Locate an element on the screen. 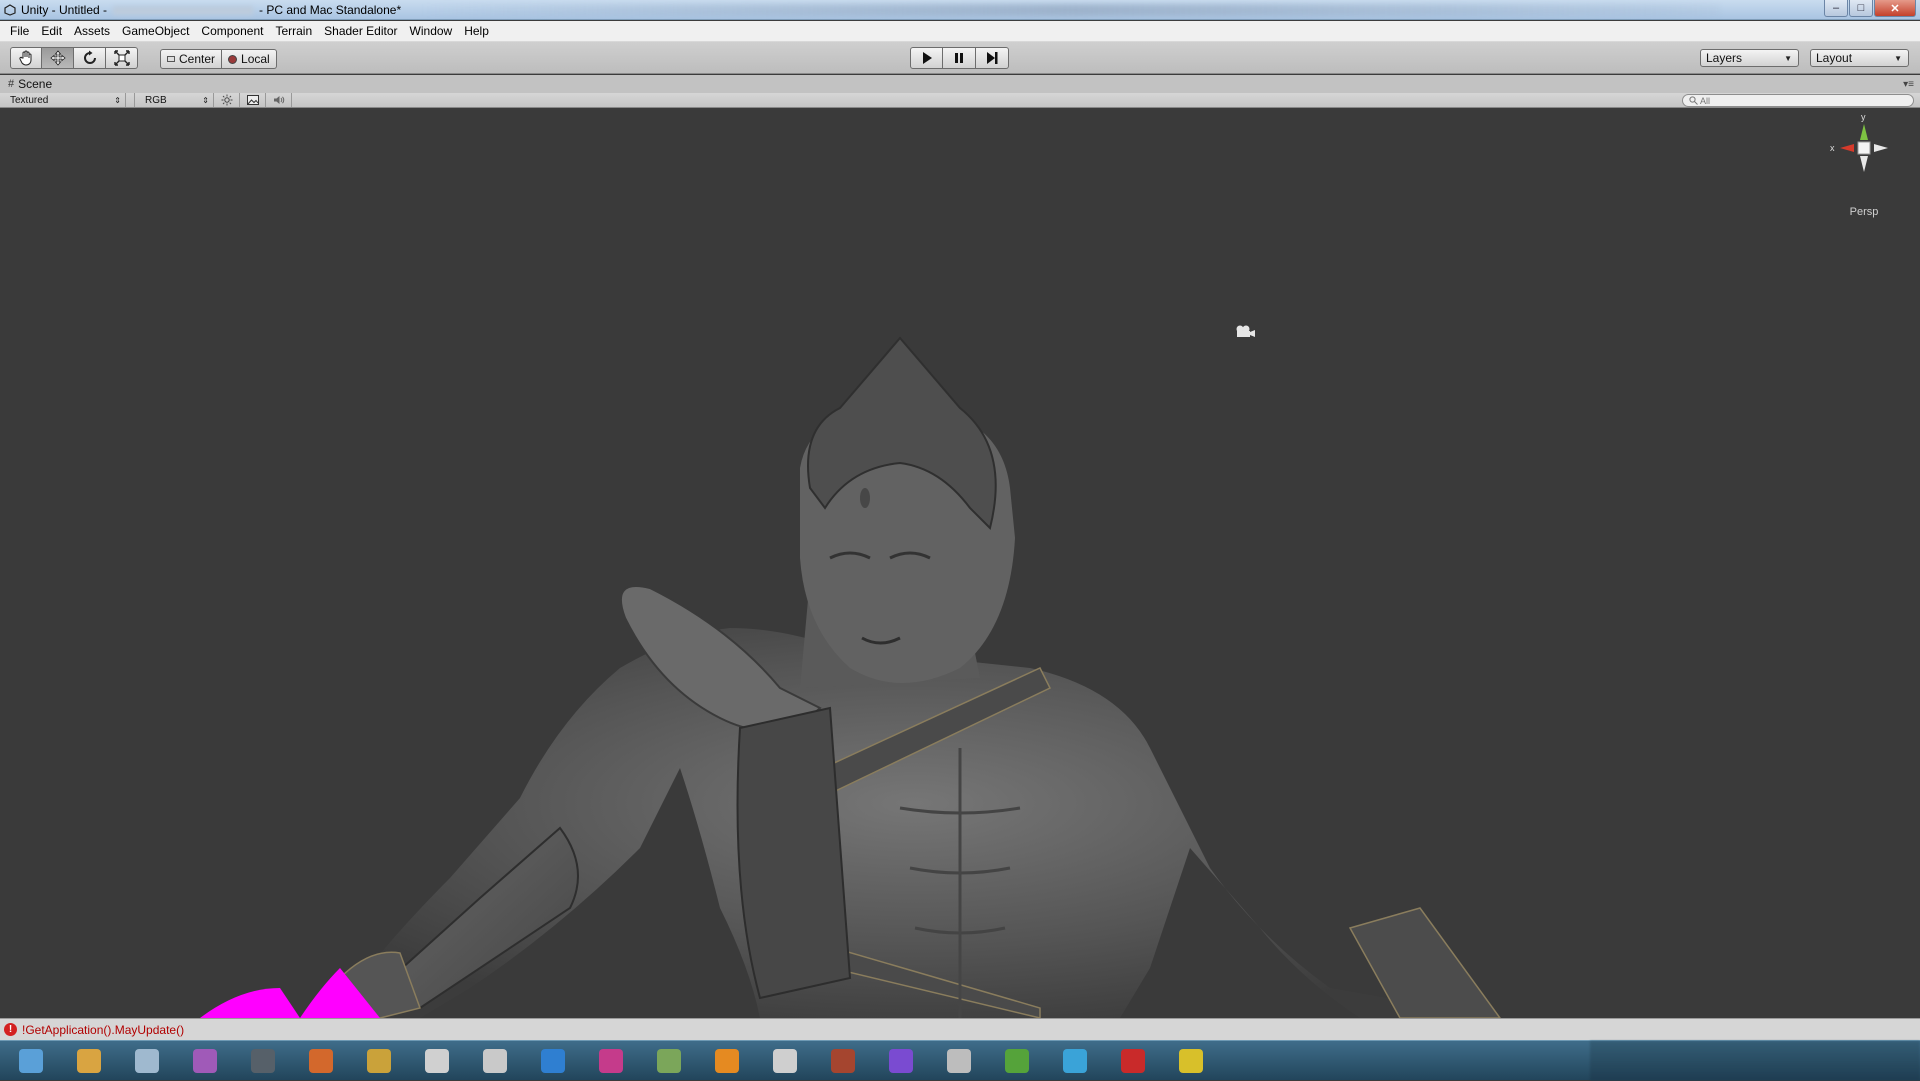  pivot-local-label: Local is located at coordinates (255, 59).